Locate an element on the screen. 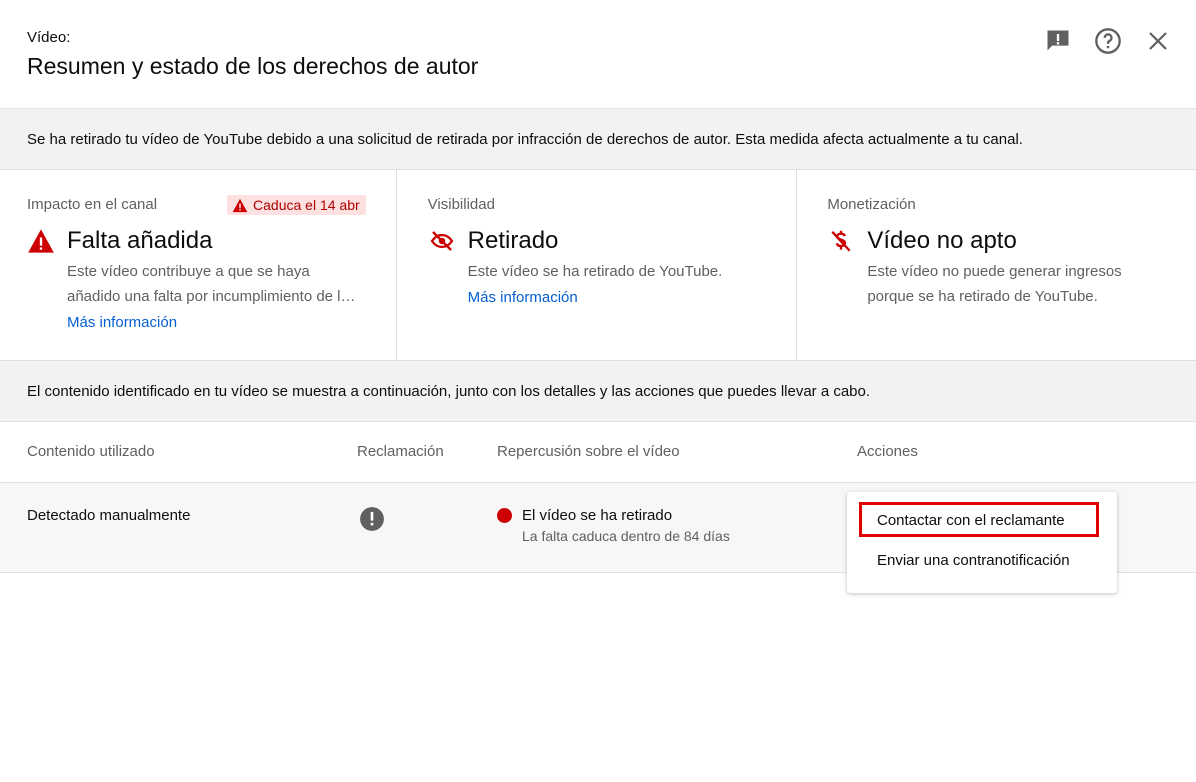  header-actions is located at coordinates (1108, 41).